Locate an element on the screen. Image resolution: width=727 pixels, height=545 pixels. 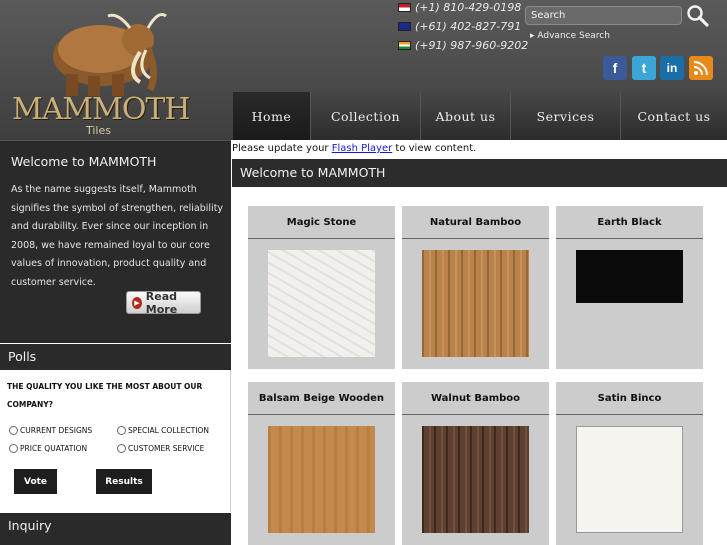
advance-search-label: Advance Search is located at coordinates (573, 36).